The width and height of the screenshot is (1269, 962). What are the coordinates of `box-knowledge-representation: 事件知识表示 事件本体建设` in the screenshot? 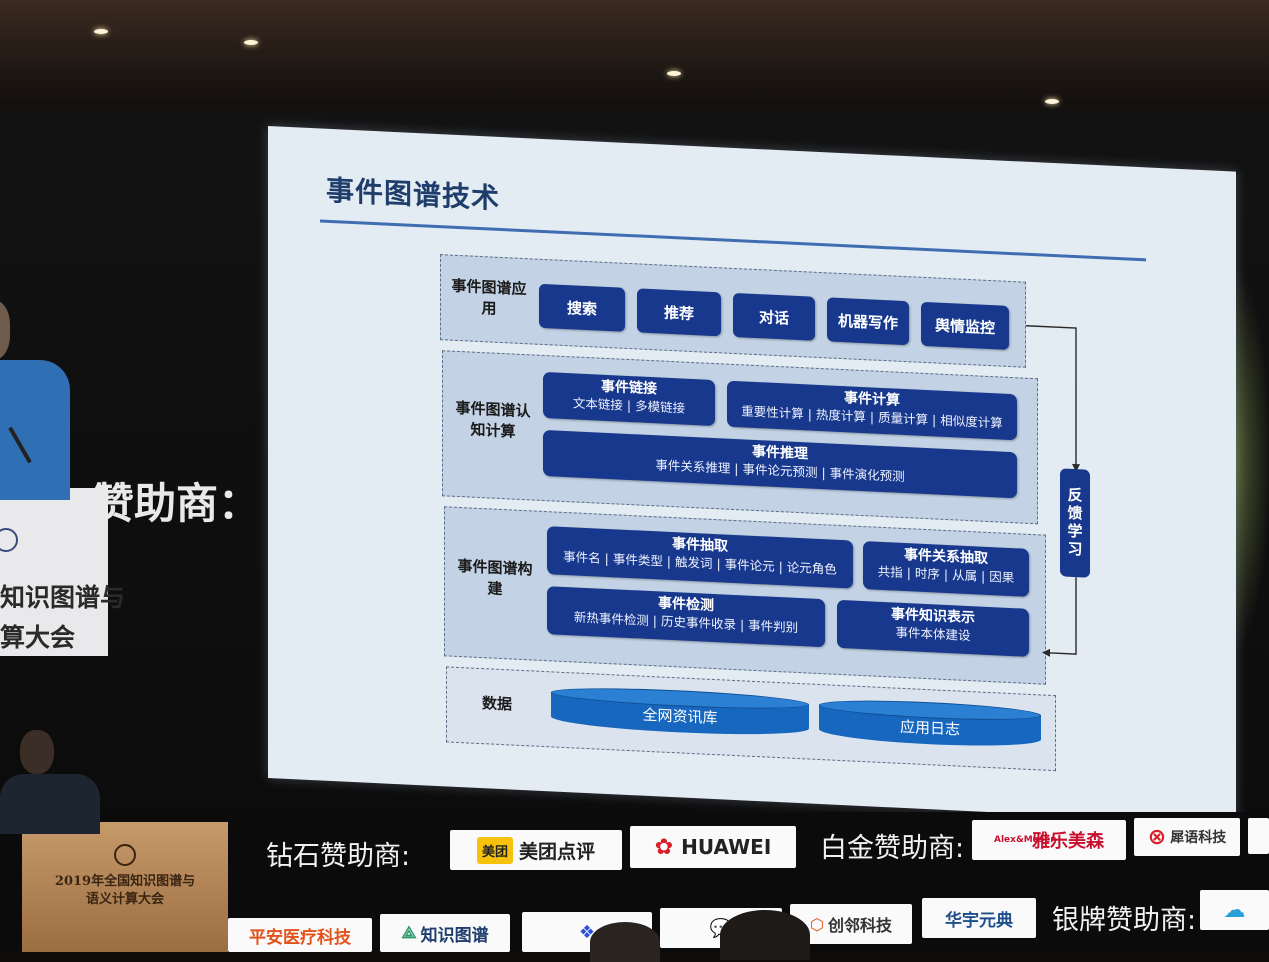 It's located at (933, 628).